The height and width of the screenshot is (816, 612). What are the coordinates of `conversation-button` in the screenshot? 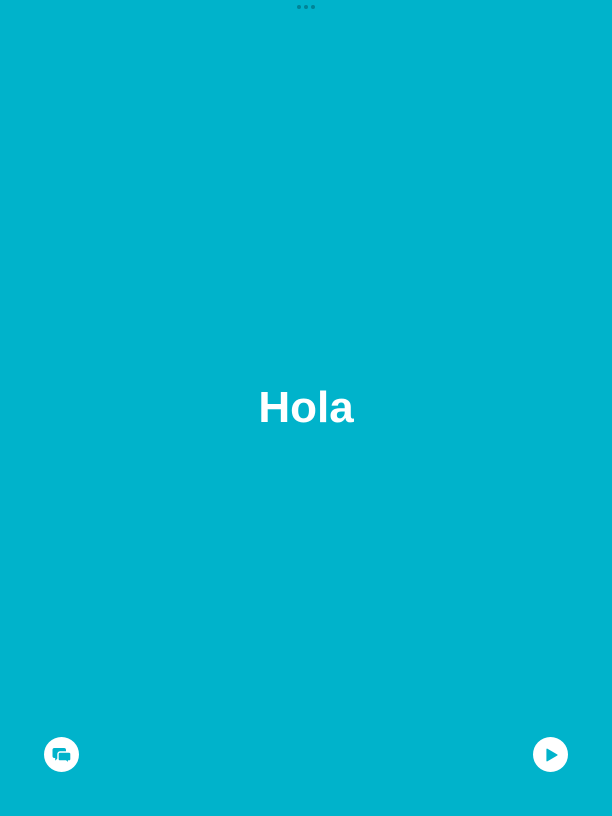 It's located at (61, 754).